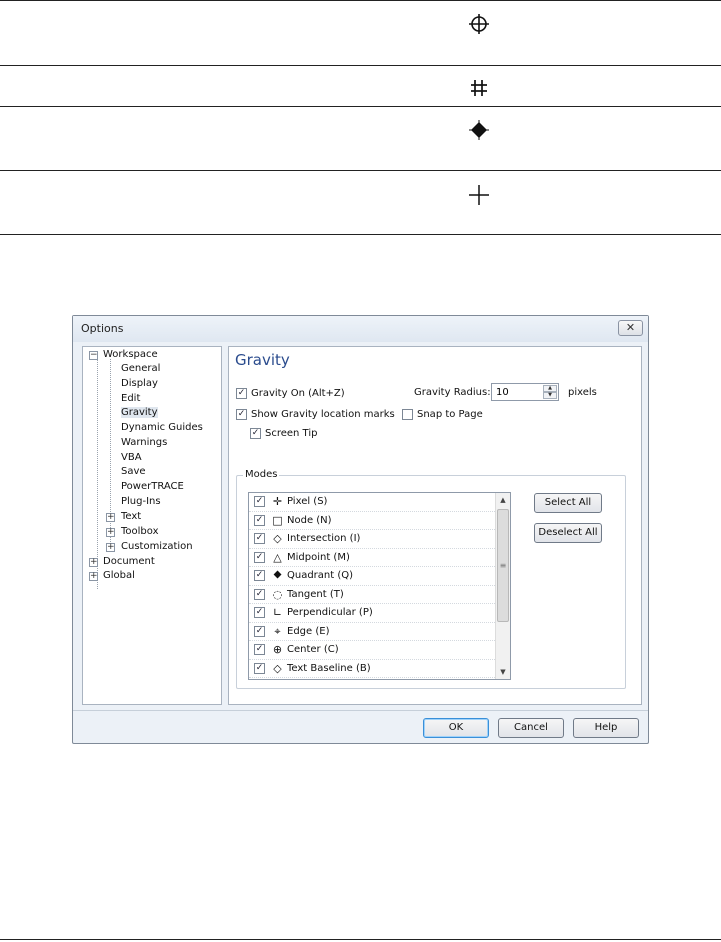  Describe the element at coordinates (372, 502) in the screenshot. I see `list-item: ✓ ✛ Pixel (S)` at that location.